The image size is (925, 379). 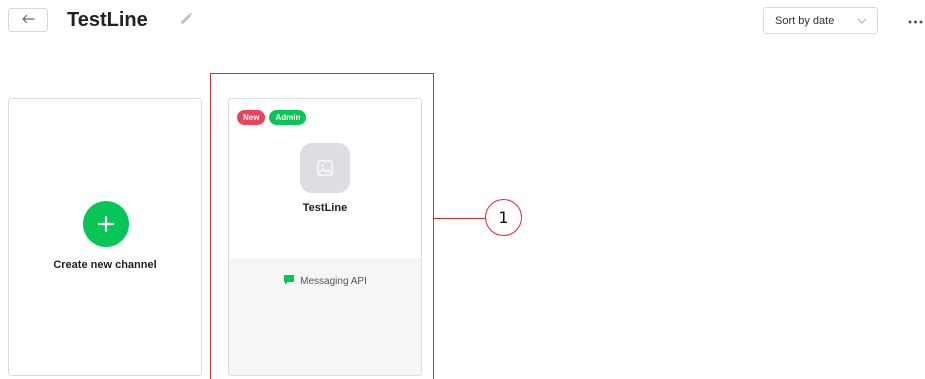 I want to click on edit-title-button, so click(x=186, y=21).